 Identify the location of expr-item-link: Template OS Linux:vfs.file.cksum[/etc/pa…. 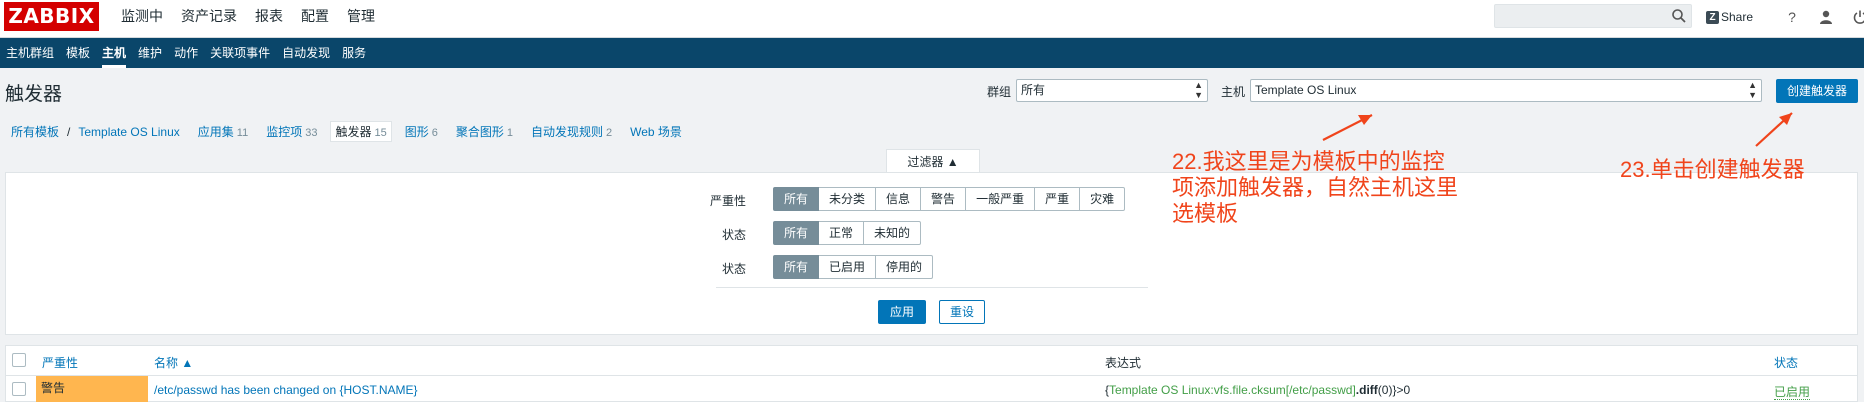
(1232, 390).